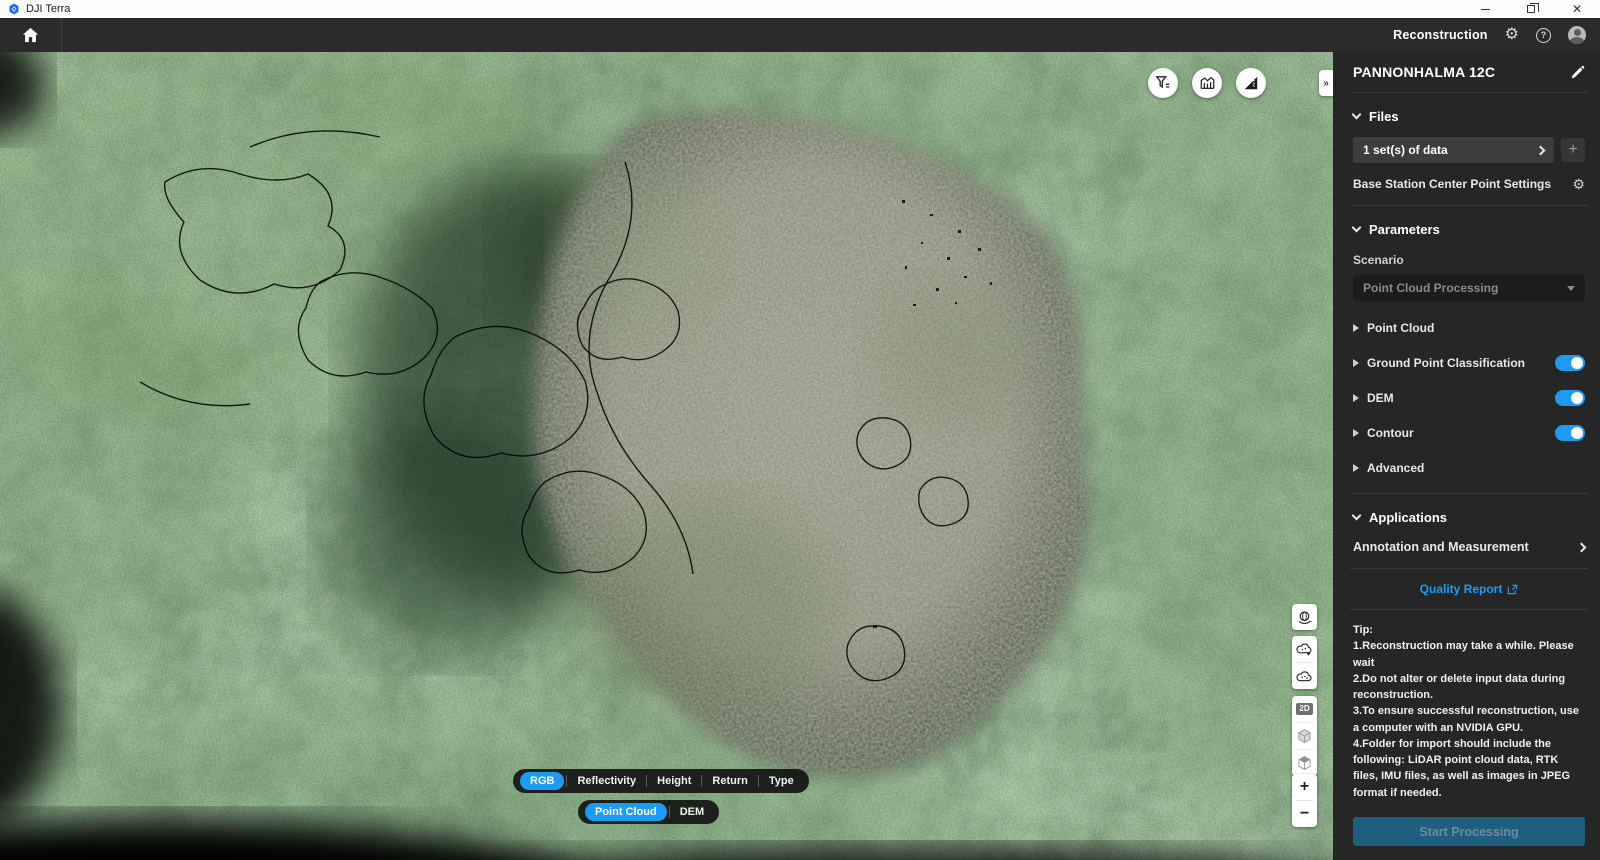 Image resolution: width=1600 pixels, height=860 pixels. I want to click on base-station-settings-gear-icon: ⚙, so click(1578, 184).